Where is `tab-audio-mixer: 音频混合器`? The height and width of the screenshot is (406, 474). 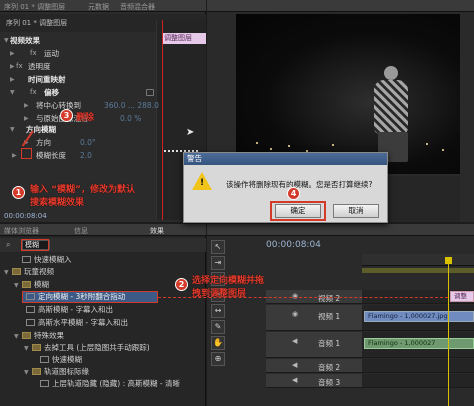
tab-audio-mixer: 音频混合器 is located at coordinates (137, 7).